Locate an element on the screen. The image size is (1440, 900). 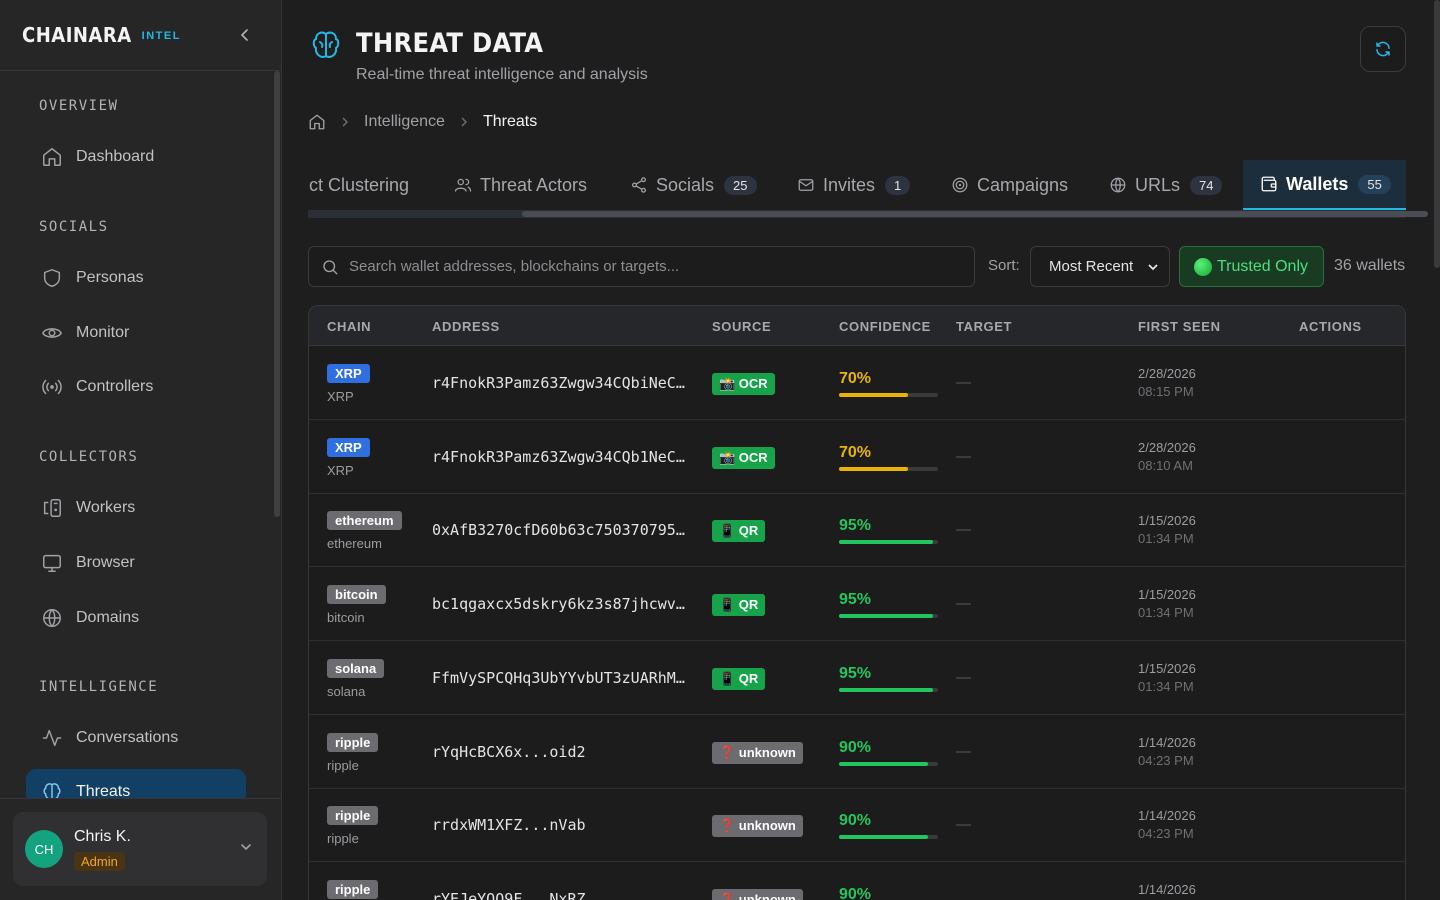
source-badge: 📱 QR is located at coordinates (739, 605).